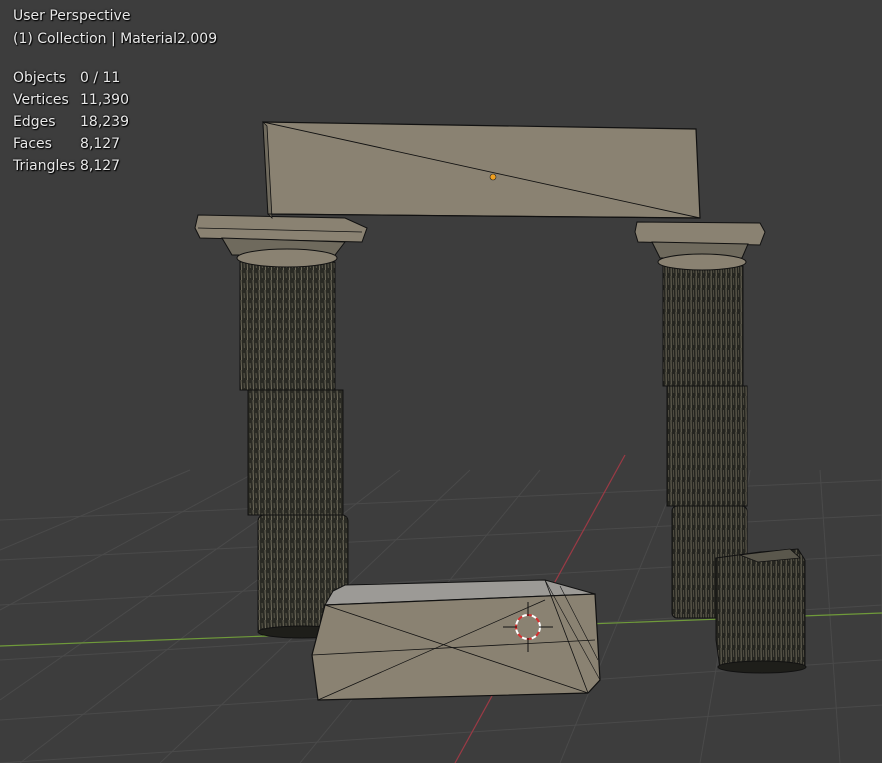  What do you see at coordinates (71, 78) in the screenshot?
I see `stat-row-objects: Objects 0 / 11` at bounding box center [71, 78].